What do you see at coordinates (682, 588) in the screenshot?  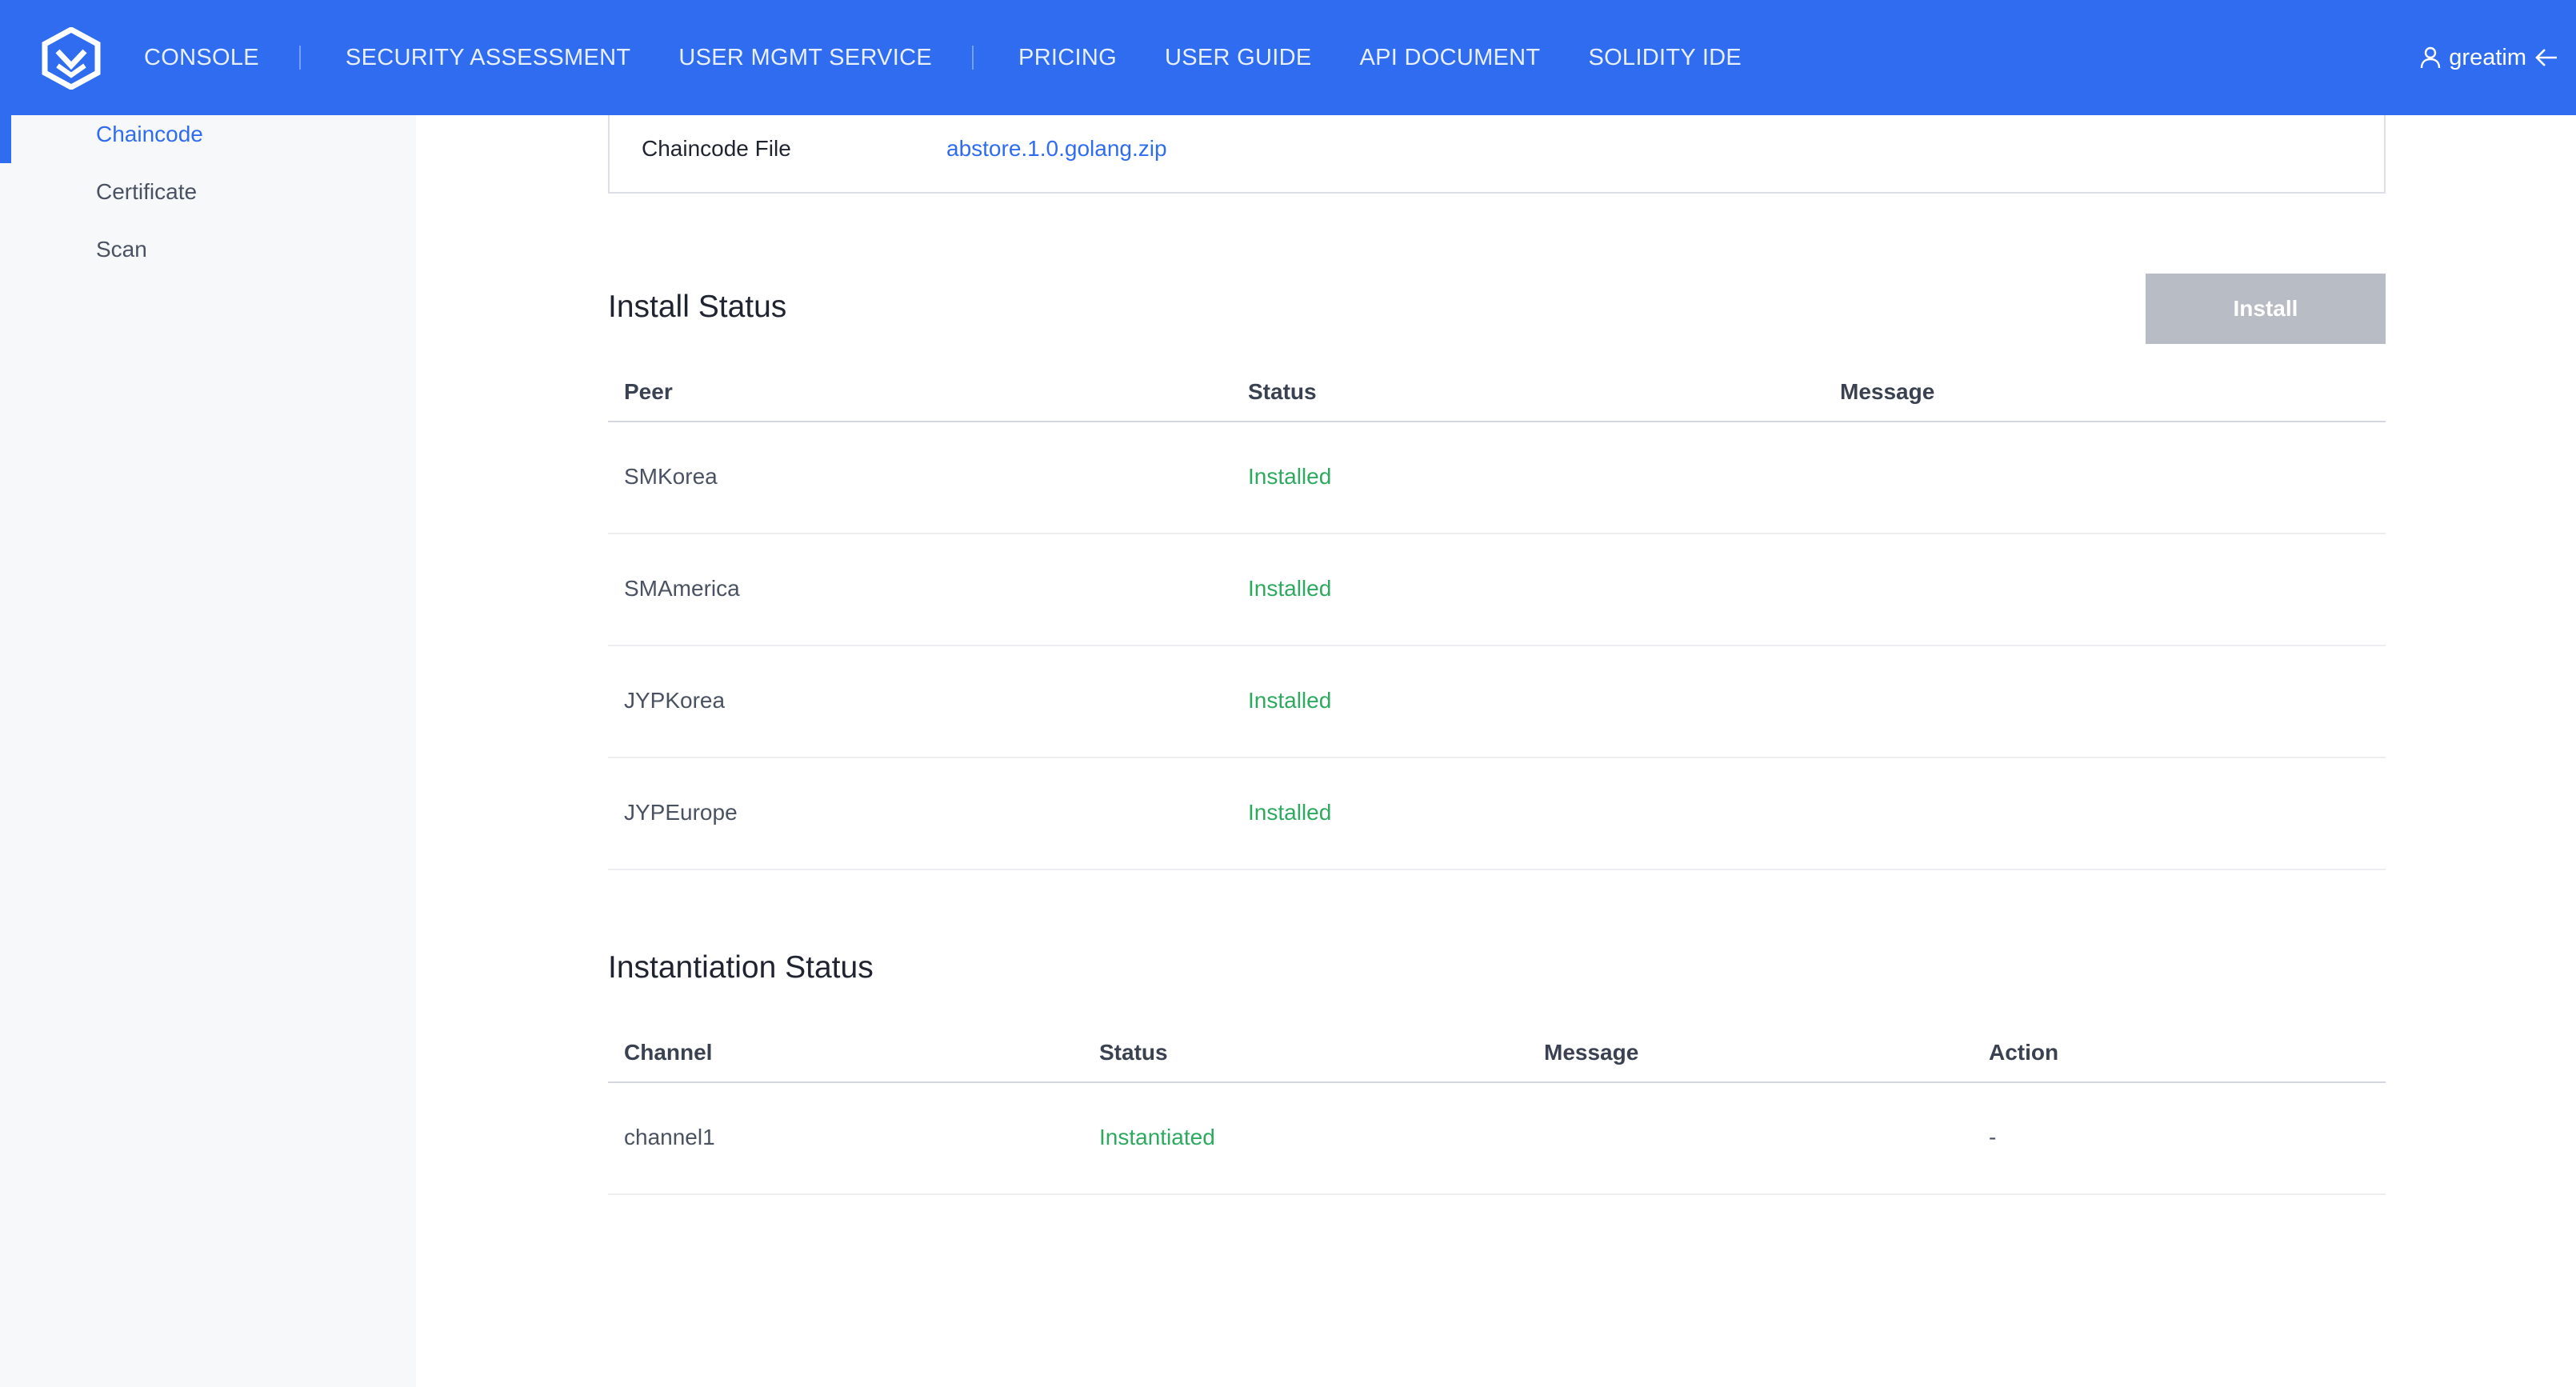 I see `peer-name: SMAmerica` at bounding box center [682, 588].